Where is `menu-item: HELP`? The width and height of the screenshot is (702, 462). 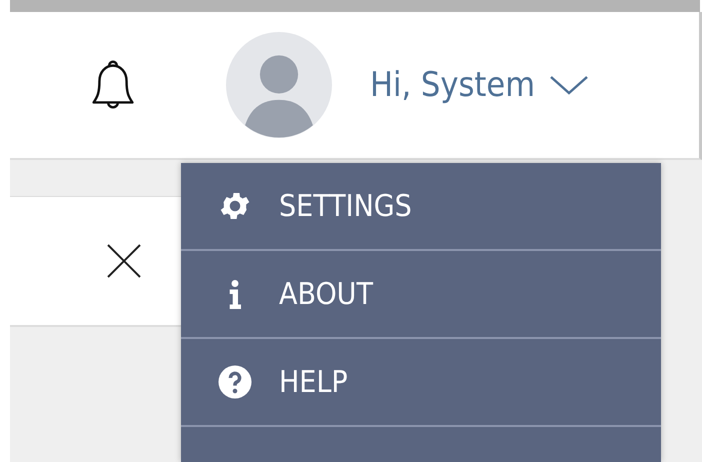
menu-item: HELP is located at coordinates (421, 383).